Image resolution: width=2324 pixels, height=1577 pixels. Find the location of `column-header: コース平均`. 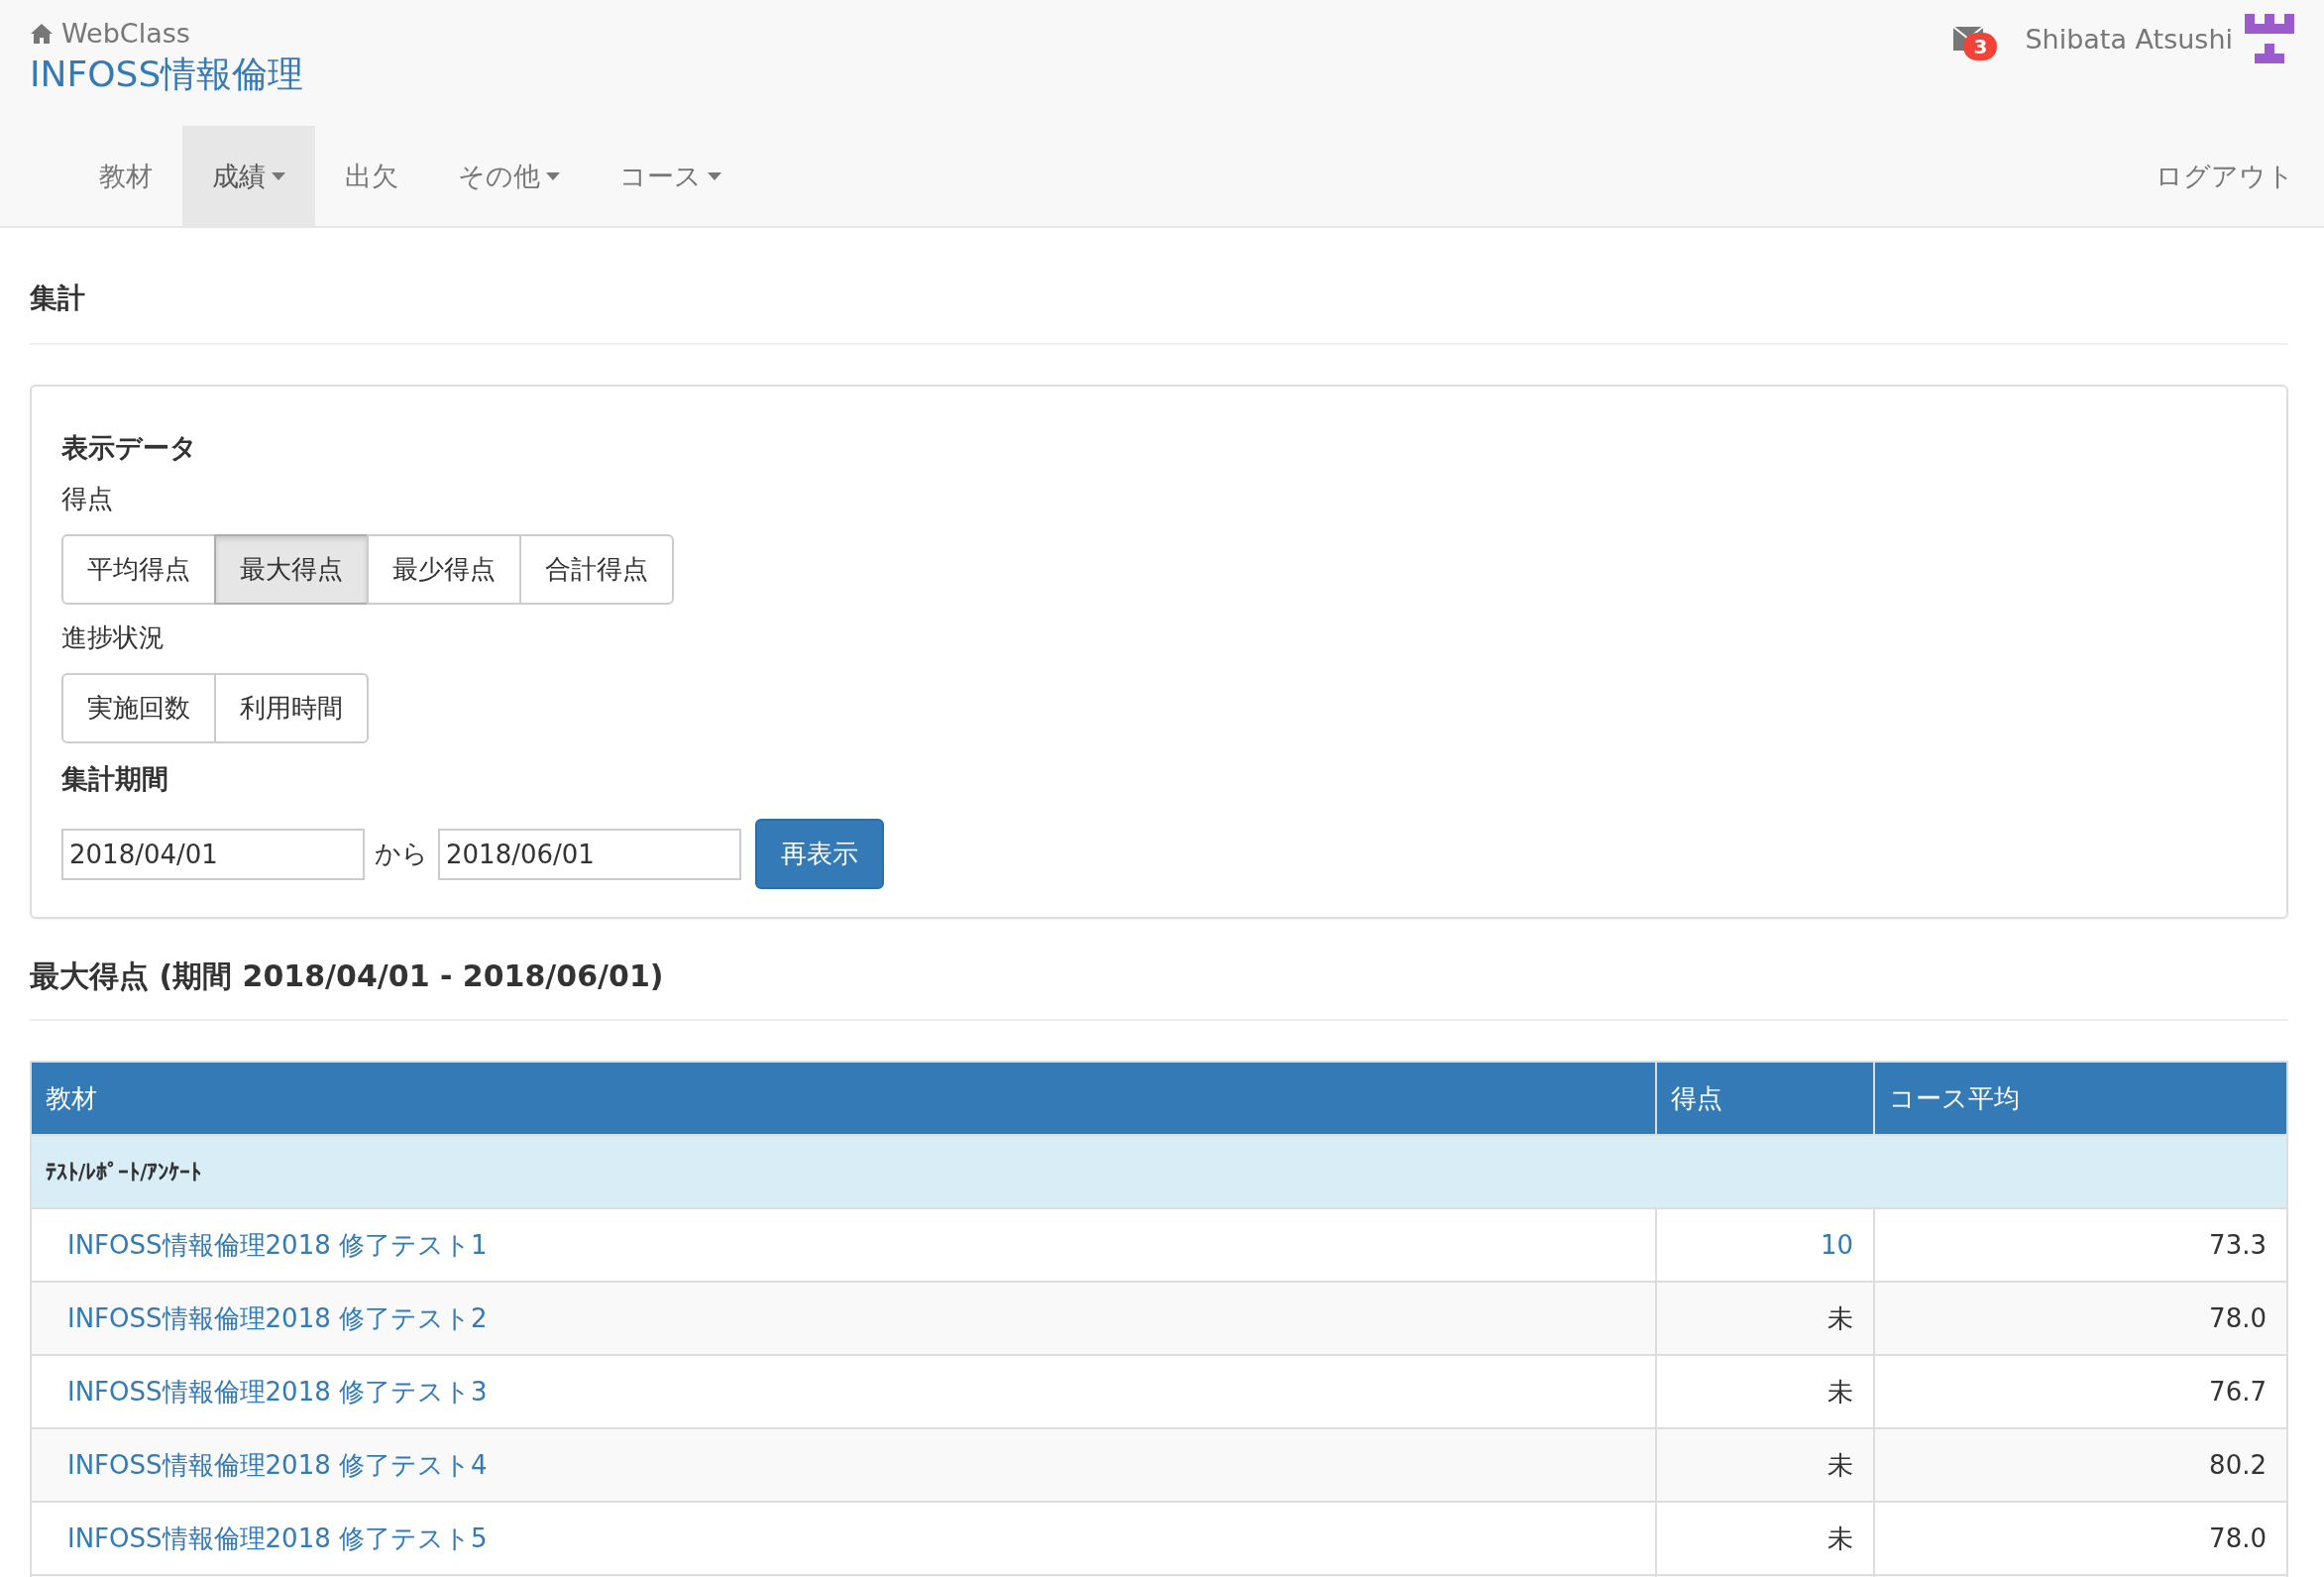

column-header: コース平均 is located at coordinates (2080, 1098).